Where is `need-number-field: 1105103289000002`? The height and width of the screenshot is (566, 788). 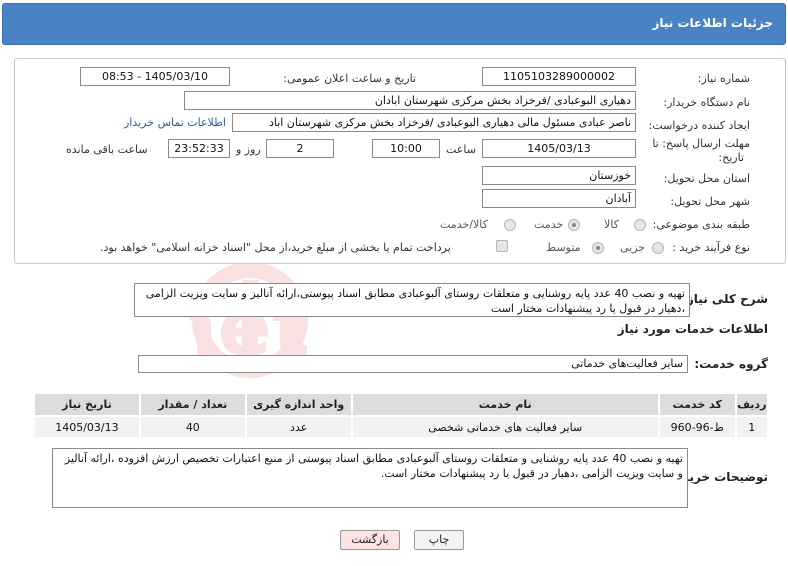 need-number-field: 1105103289000002 is located at coordinates (559, 76).